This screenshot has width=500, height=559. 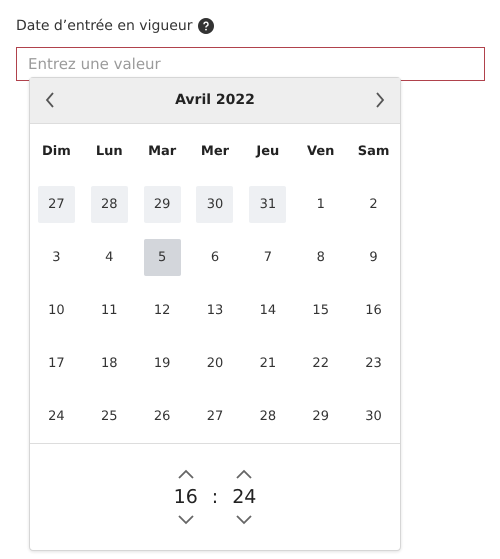 What do you see at coordinates (373, 257) in the screenshot?
I see `day-button: 9` at bounding box center [373, 257].